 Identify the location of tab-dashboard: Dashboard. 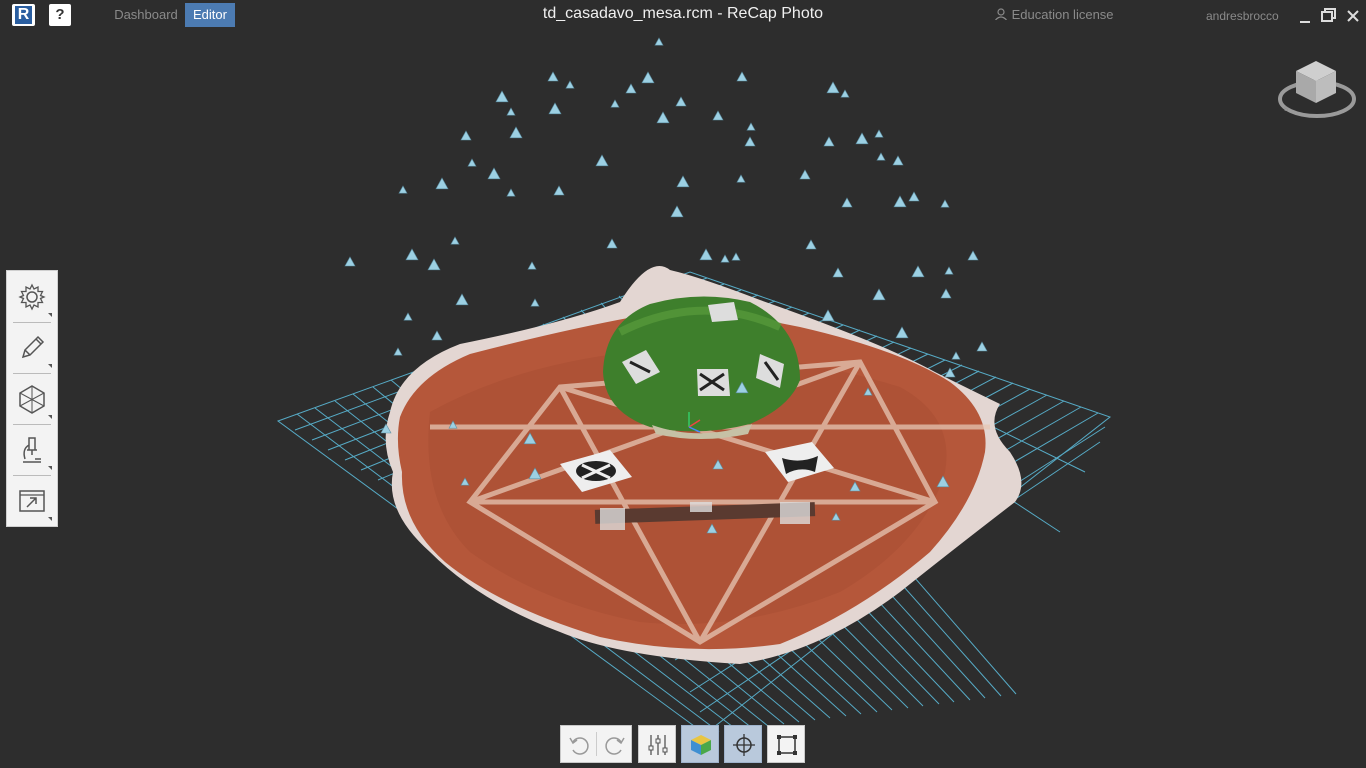
(146, 15).